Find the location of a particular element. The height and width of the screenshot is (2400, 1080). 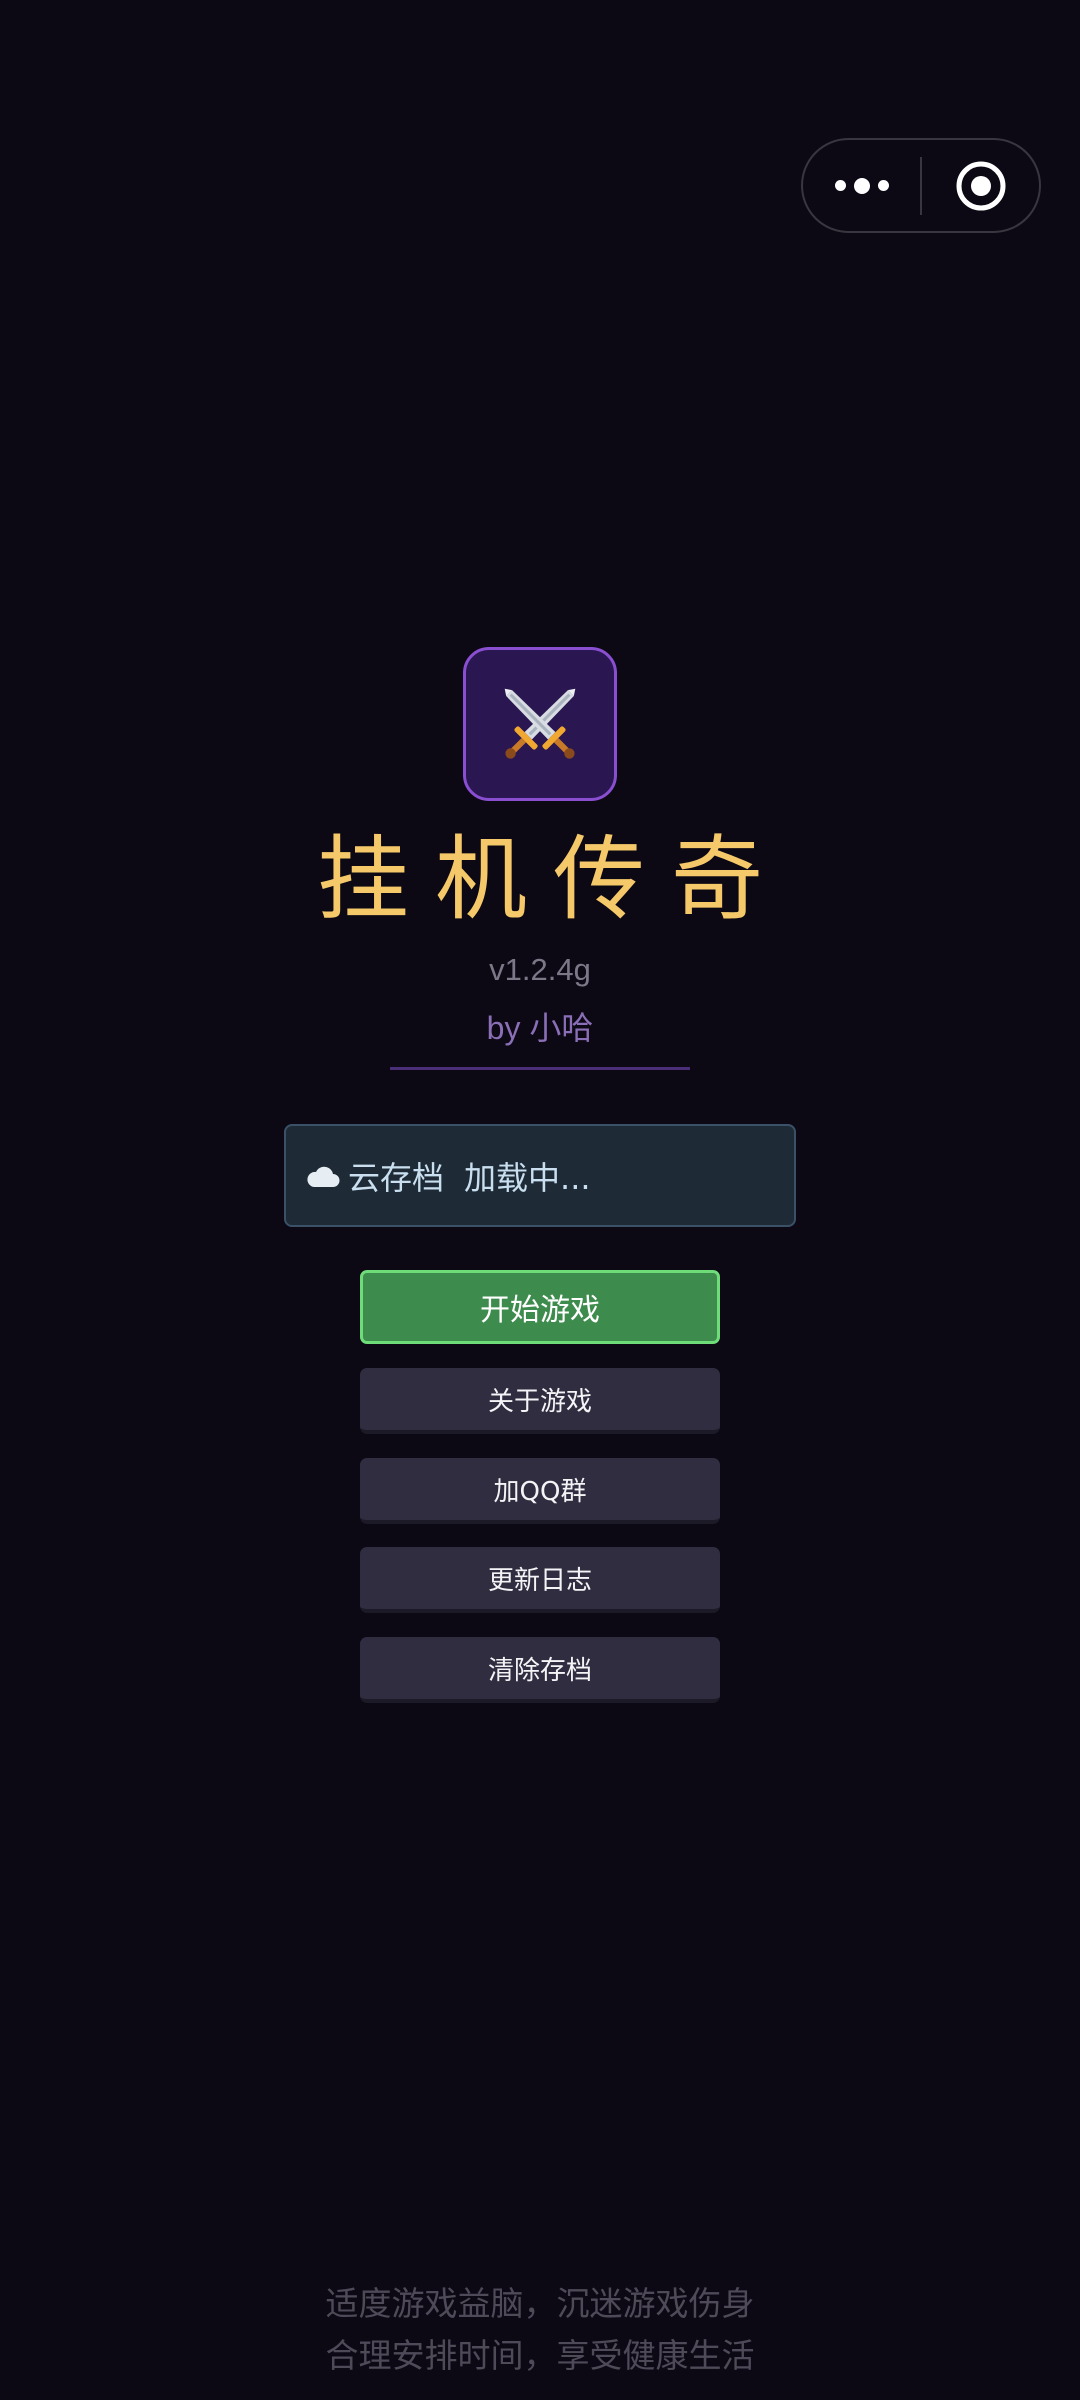

game-logo is located at coordinates (540, 724).